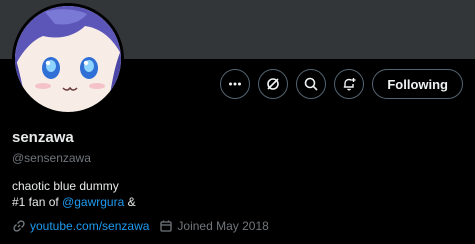 The width and height of the screenshot is (475, 244). What do you see at coordinates (166, 226) in the screenshot?
I see `calendar-icon` at bounding box center [166, 226].